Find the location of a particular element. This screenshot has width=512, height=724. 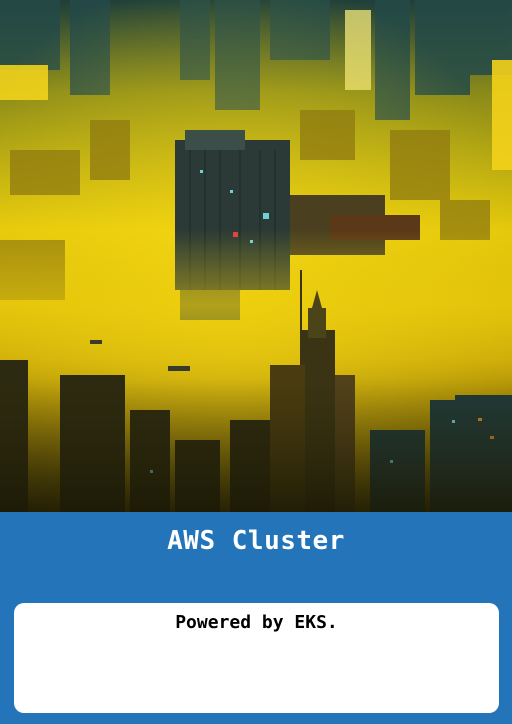

description-panel: Powered by EKS. is located at coordinates (256, 658).